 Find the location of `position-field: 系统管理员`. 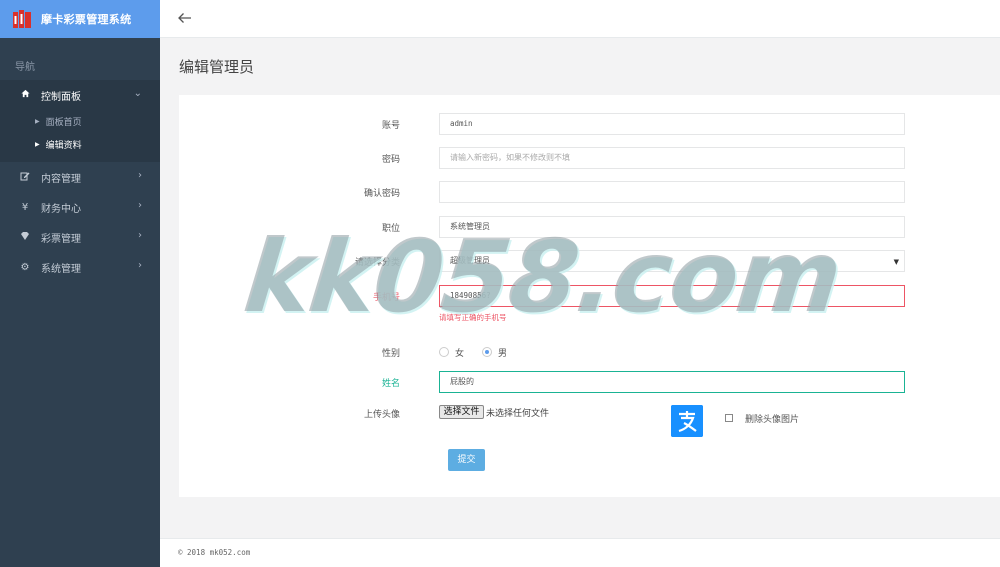

position-field: 系统管理员 is located at coordinates (672, 227).